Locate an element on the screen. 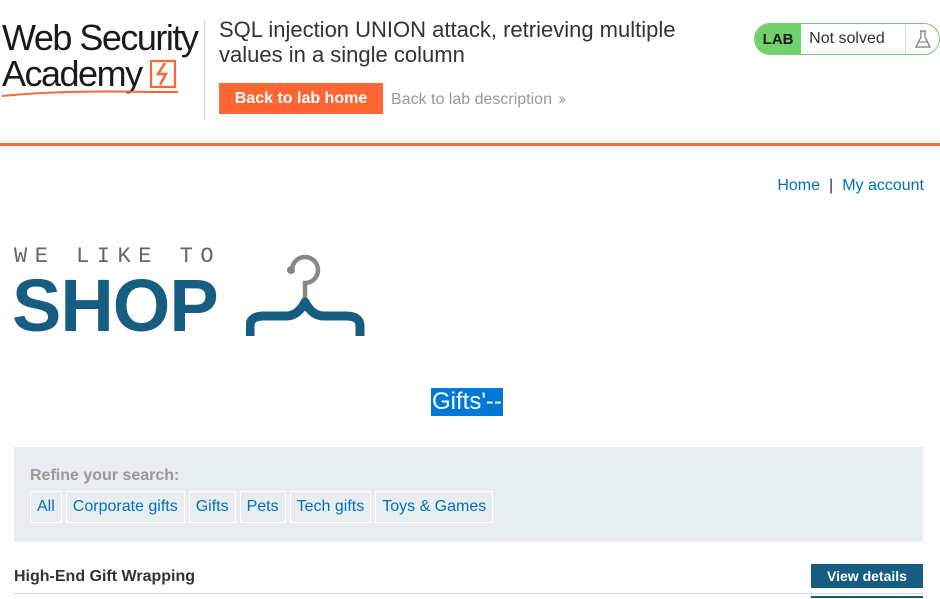 The height and width of the screenshot is (599, 940). filter-toys-and-games: Toys & Games is located at coordinates (434, 507).